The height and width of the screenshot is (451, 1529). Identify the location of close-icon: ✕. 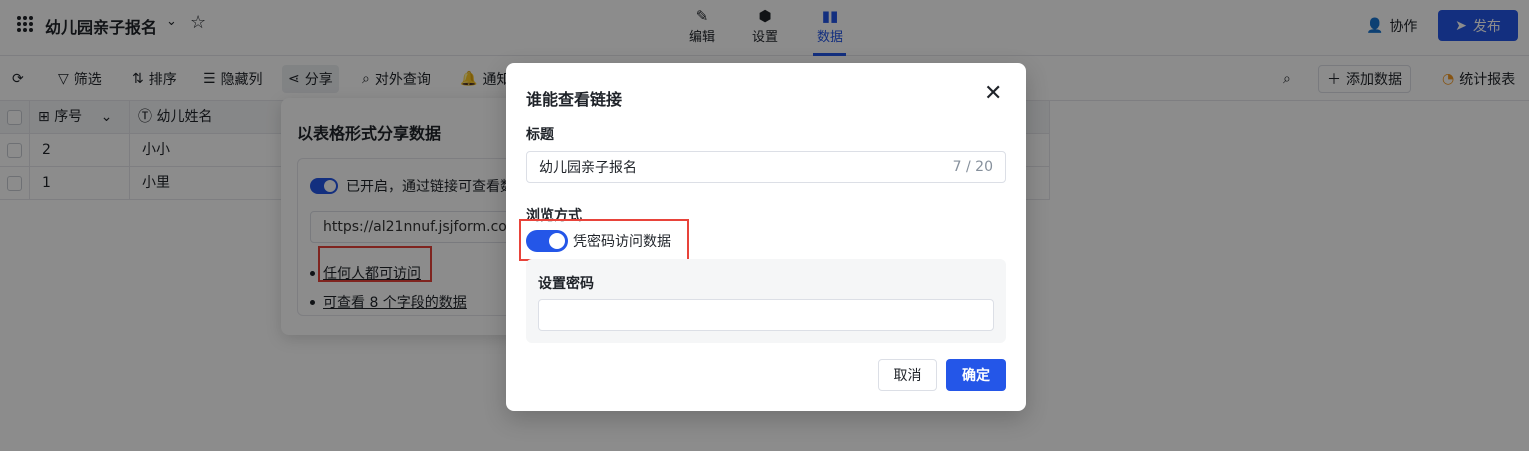
(993, 94).